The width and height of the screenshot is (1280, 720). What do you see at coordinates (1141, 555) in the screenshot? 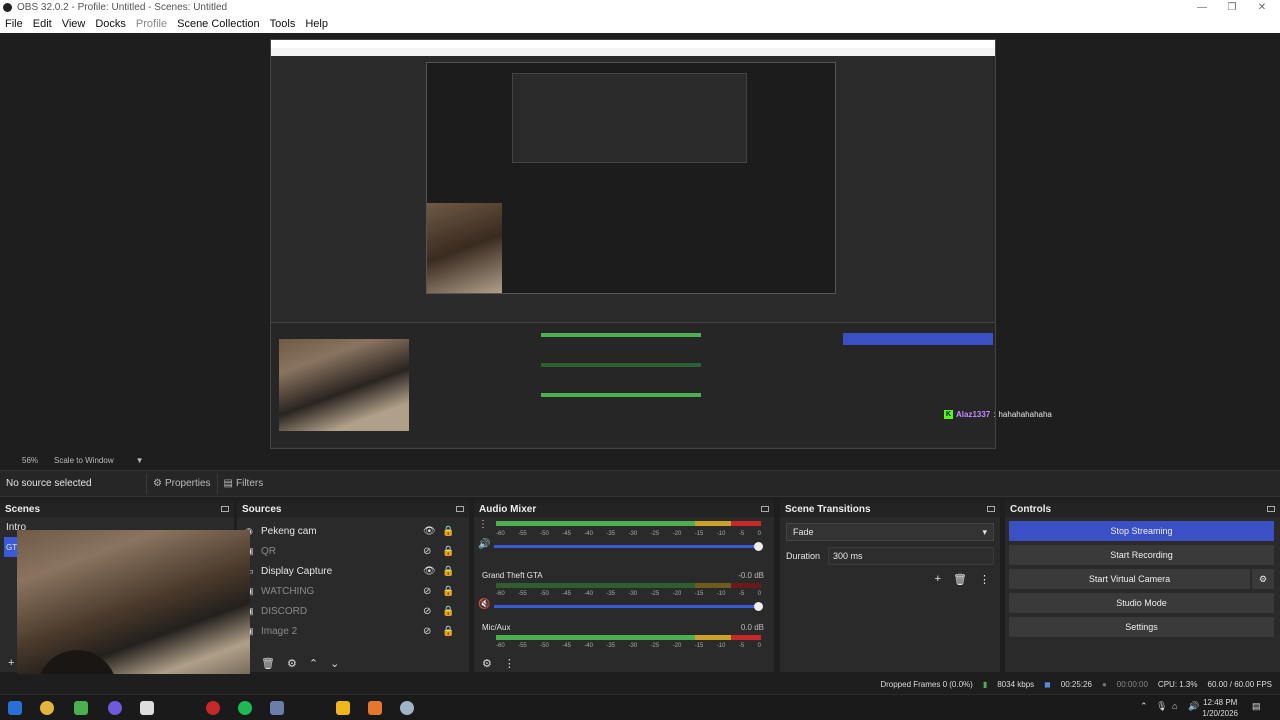
I see `start-recording-button: Start Recording` at bounding box center [1141, 555].